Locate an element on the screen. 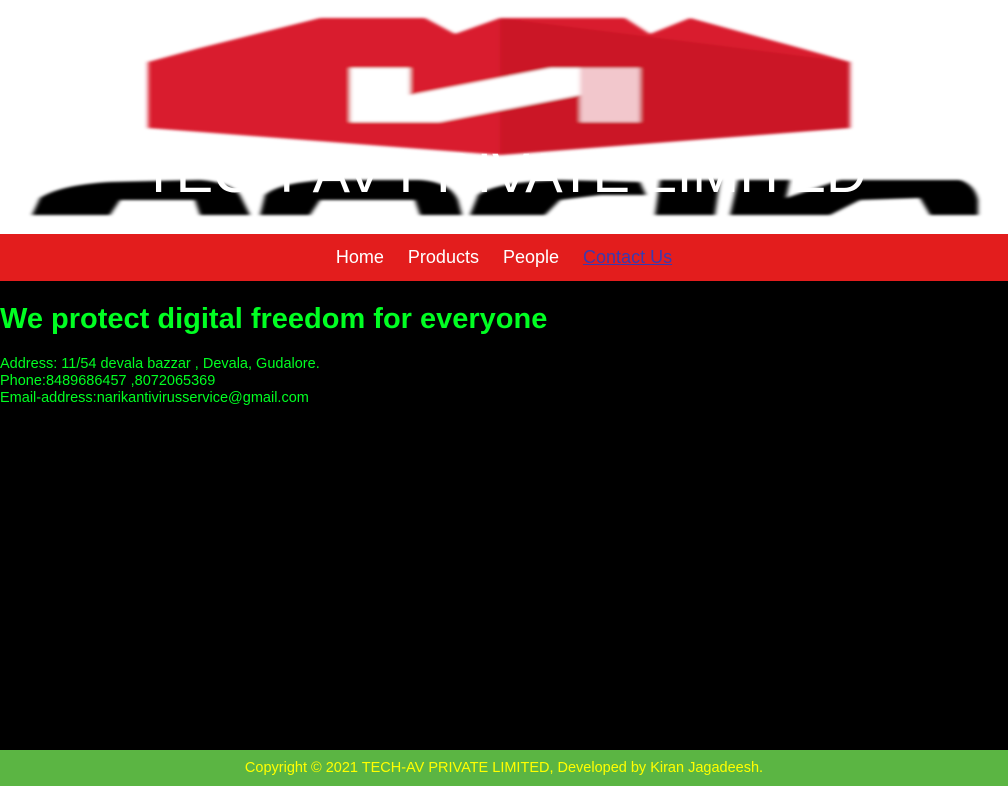 The image size is (1008, 787). nav-people-link: People is located at coordinates (531, 257).